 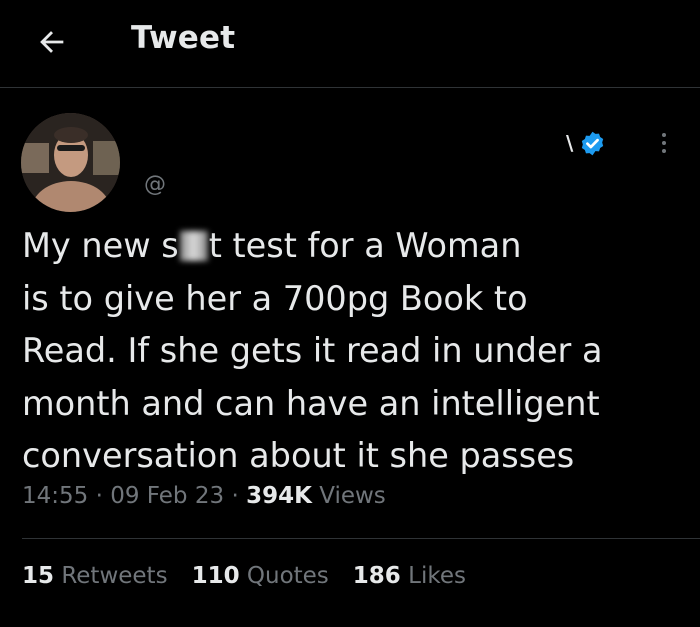 I want to click on tweet-meta: 14:55 · 09 Feb 23 · 394K Views, so click(x=204, y=496).